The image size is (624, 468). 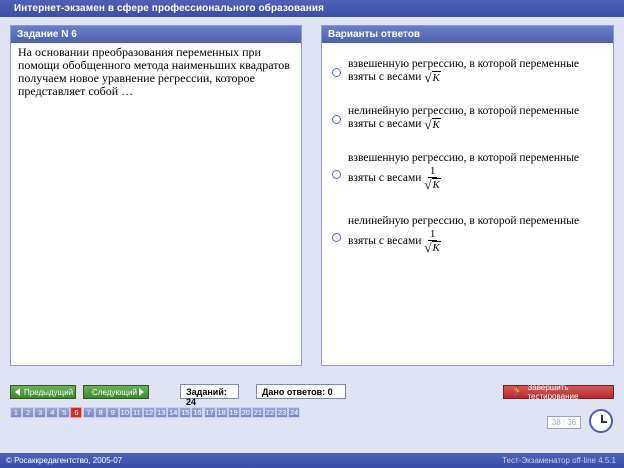 What do you see at coordinates (52, 412) in the screenshot?
I see `page-number-button: 4` at bounding box center [52, 412].